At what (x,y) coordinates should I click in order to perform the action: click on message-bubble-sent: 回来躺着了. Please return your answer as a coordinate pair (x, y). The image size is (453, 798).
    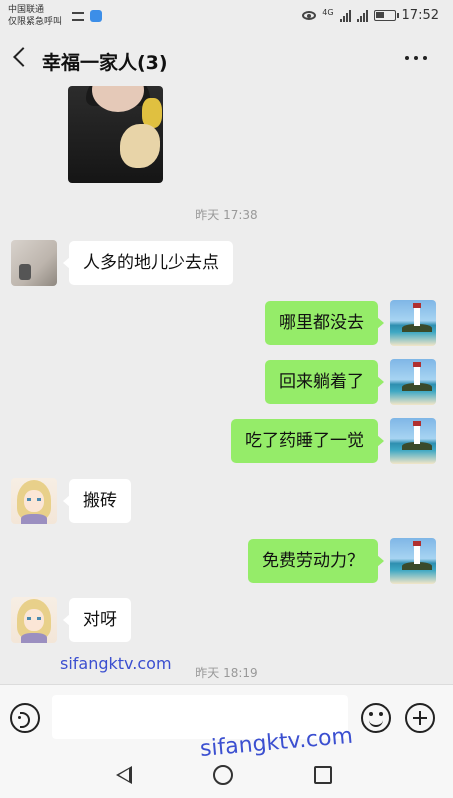
    Looking at the image, I should click on (324, 382).